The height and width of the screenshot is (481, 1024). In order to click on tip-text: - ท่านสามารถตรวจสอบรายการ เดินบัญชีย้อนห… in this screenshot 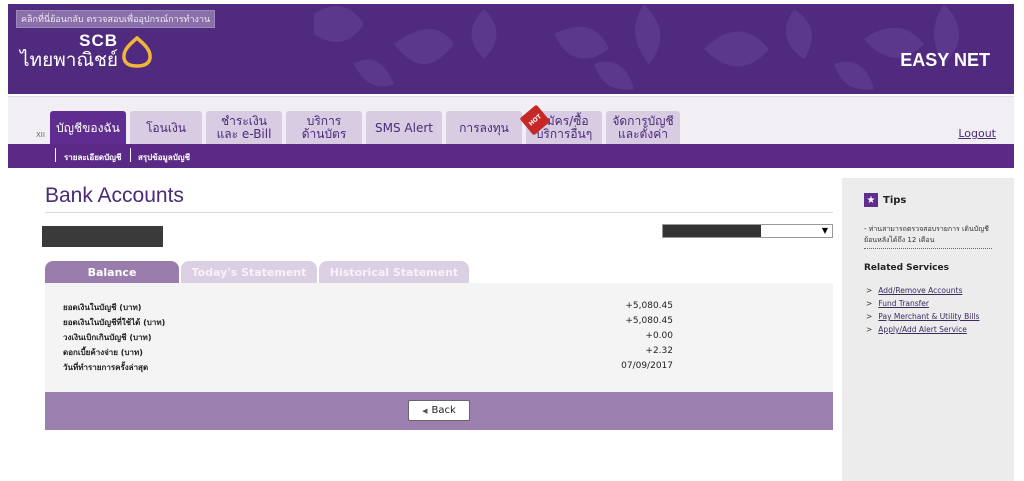, I will do `click(928, 236)`.